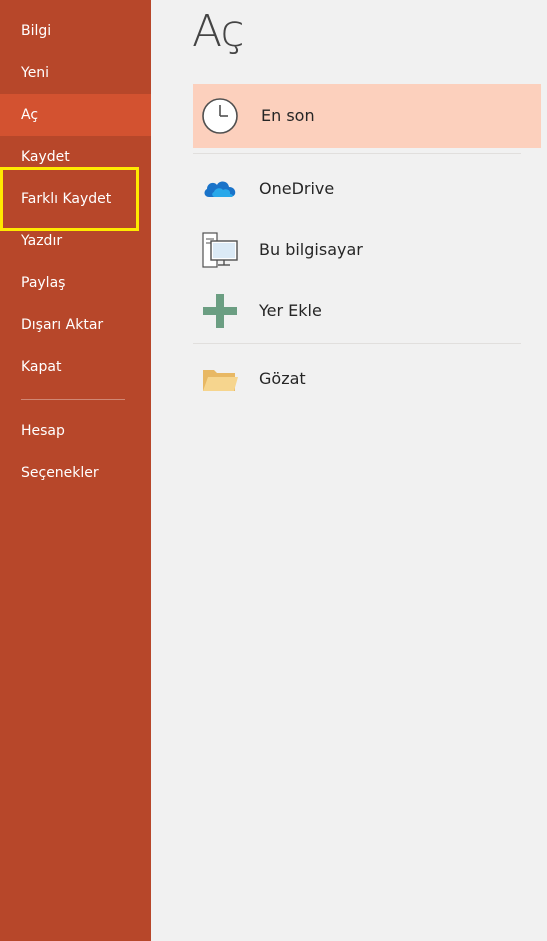  I want to click on location-label: OneDrive, so click(297, 188).